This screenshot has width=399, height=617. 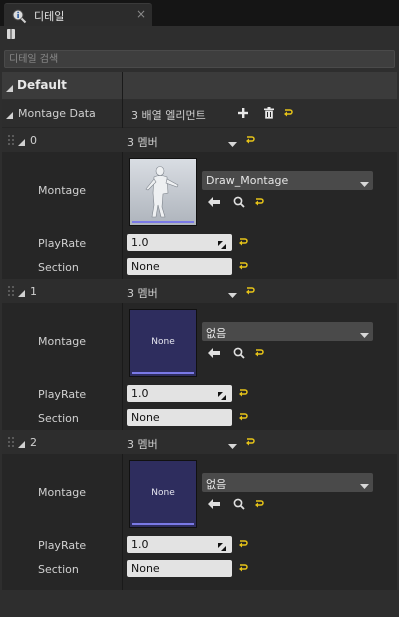 I want to click on close-icon: ×, so click(x=141, y=14).